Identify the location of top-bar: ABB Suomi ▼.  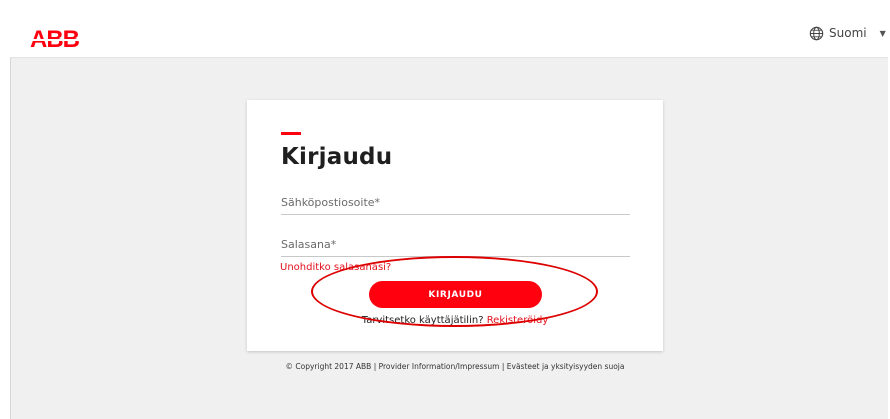
(449, 33).